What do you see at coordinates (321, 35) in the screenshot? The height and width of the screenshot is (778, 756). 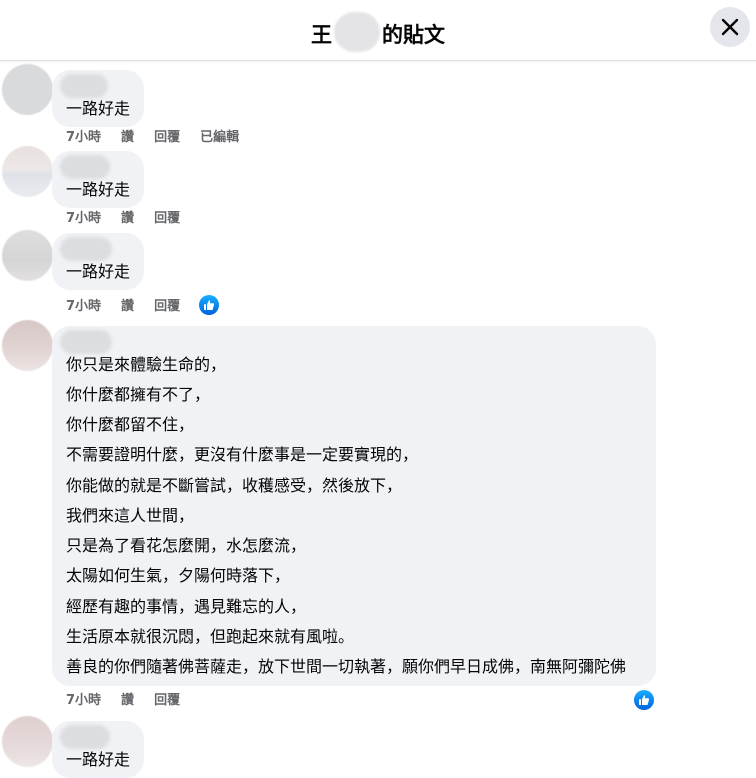 I see `title-name-prefix: 王` at bounding box center [321, 35].